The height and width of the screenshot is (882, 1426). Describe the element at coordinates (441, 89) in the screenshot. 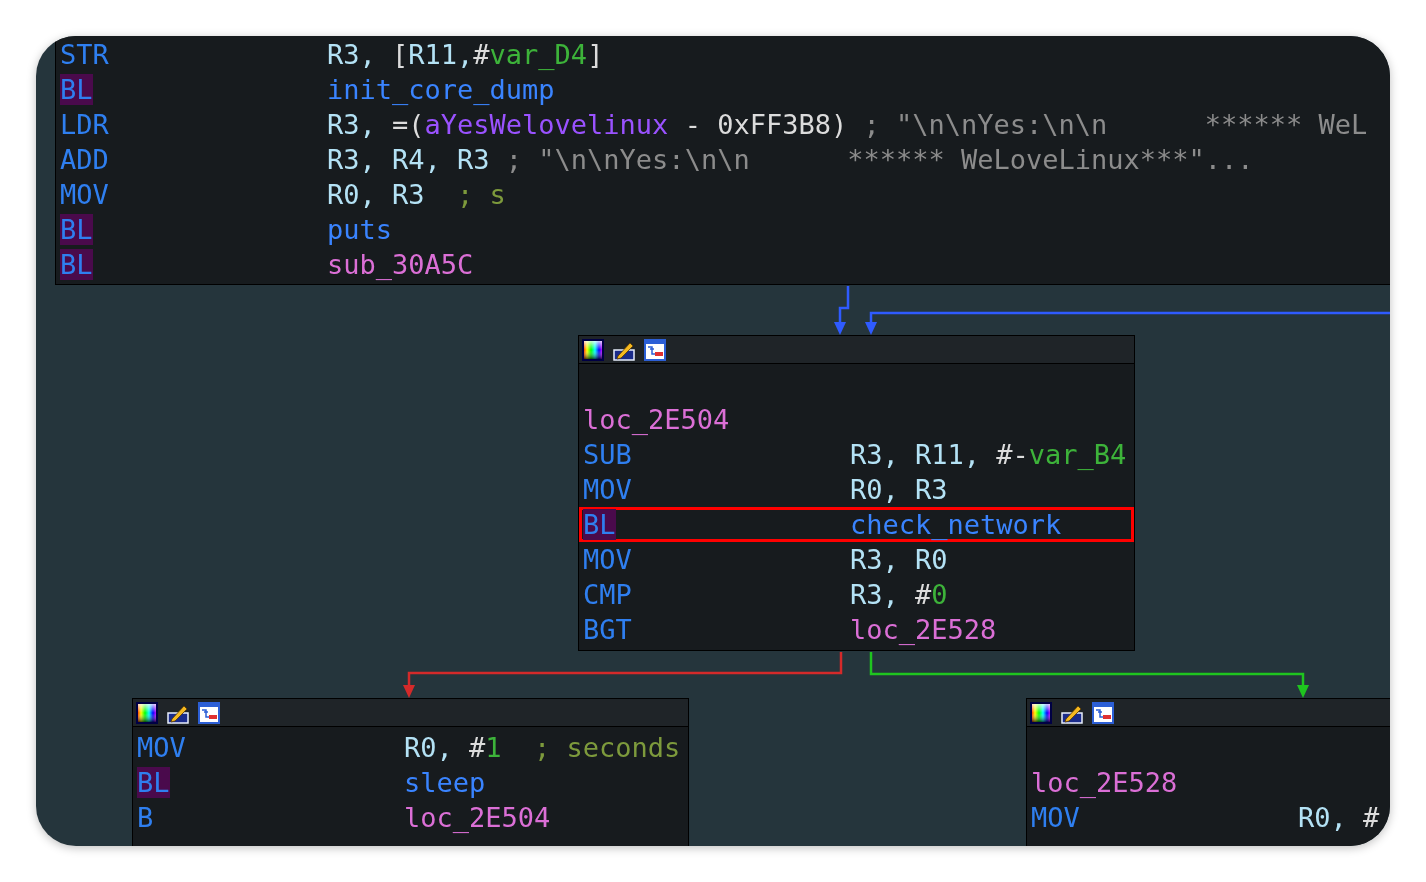

I see `operands: init_core_dump` at that location.